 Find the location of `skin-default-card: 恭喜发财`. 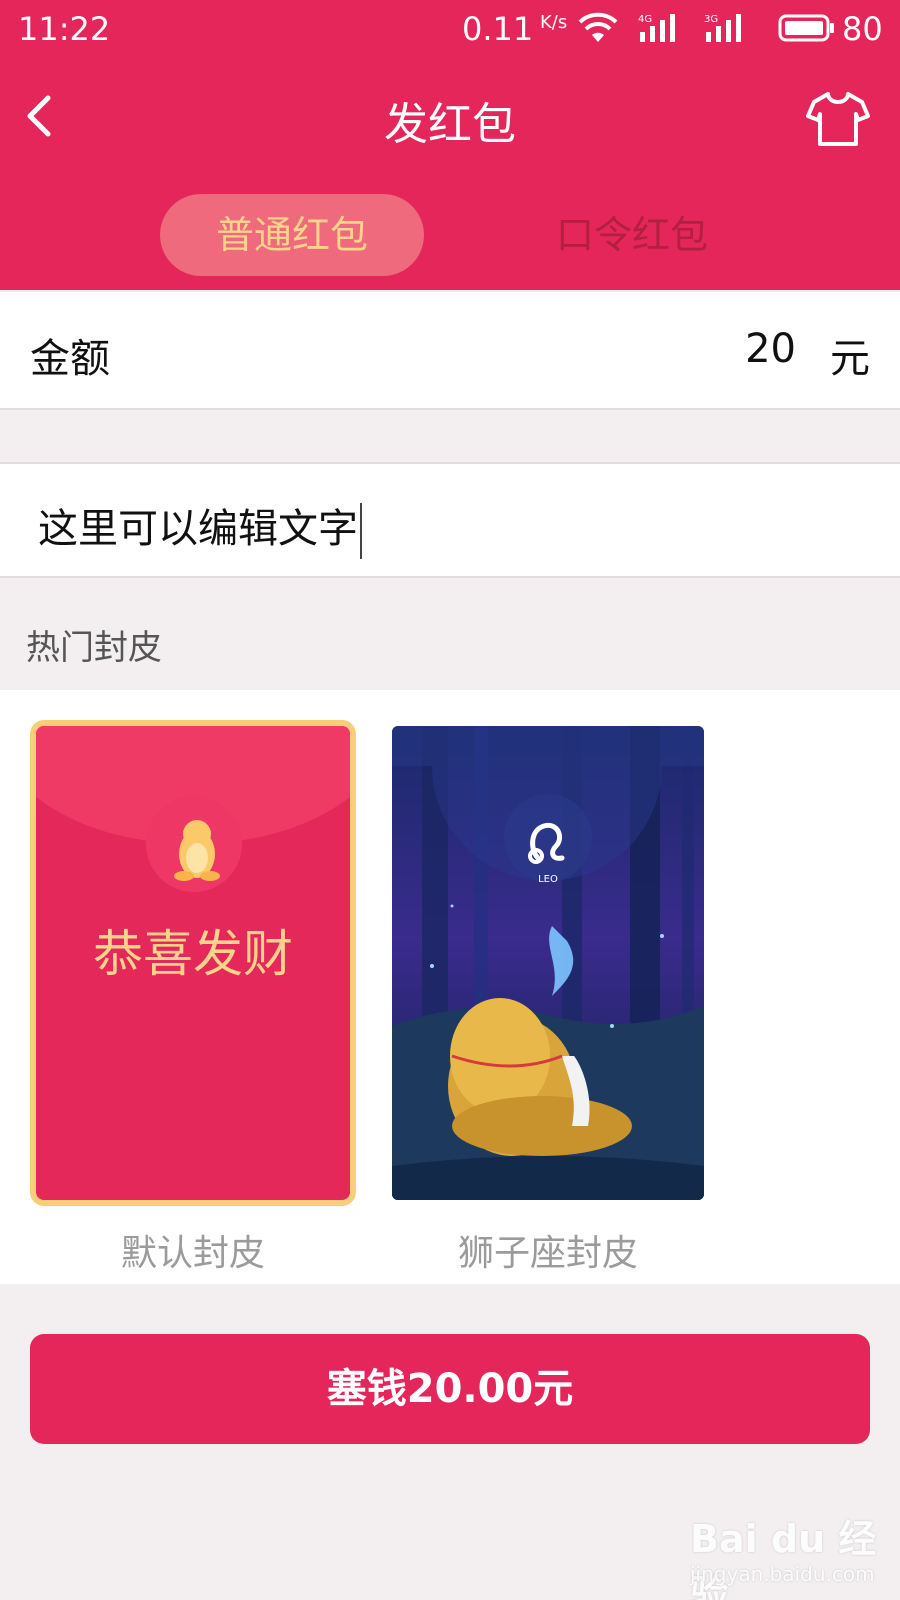

skin-default-card: 恭喜发财 is located at coordinates (193, 963).